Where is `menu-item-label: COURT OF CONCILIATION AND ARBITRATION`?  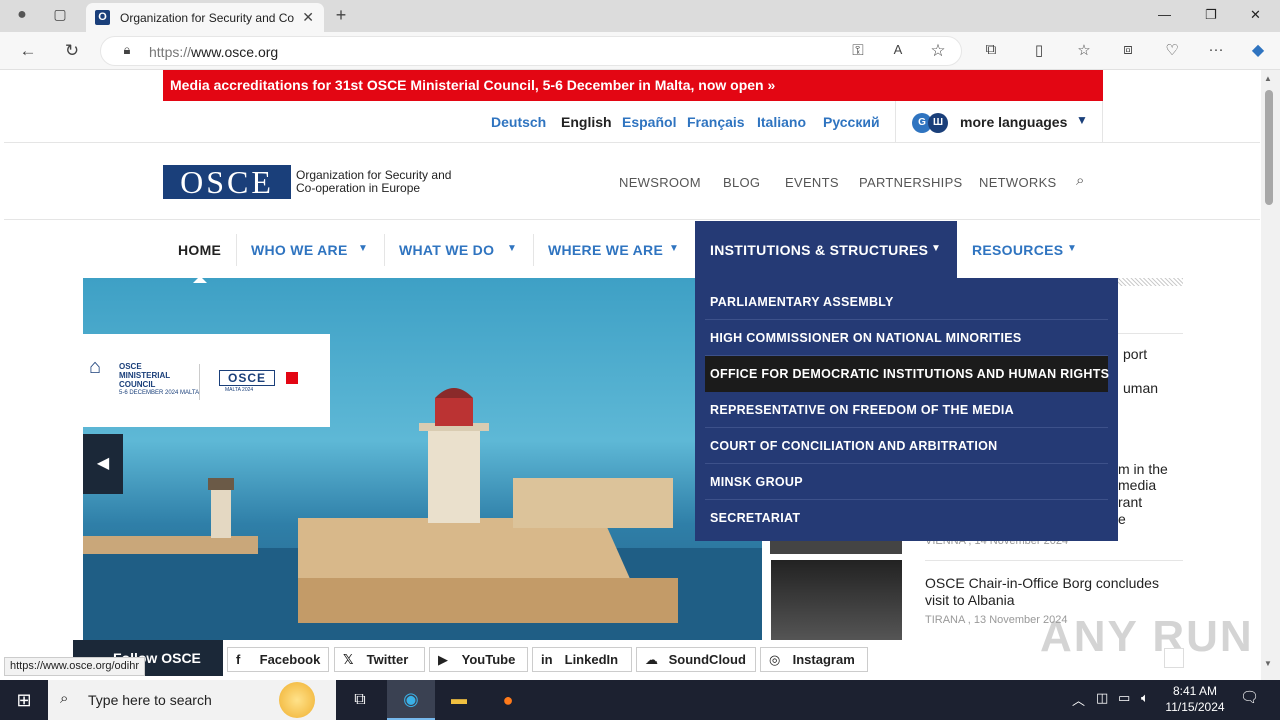 menu-item-label: COURT OF CONCILIATION AND ARBITRATION is located at coordinates (854, 446).